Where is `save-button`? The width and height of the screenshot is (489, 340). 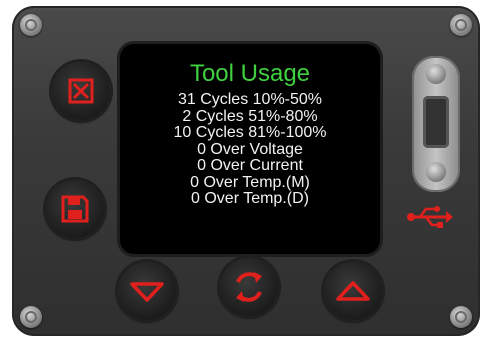 save-button is located at coordinates (75, 209).